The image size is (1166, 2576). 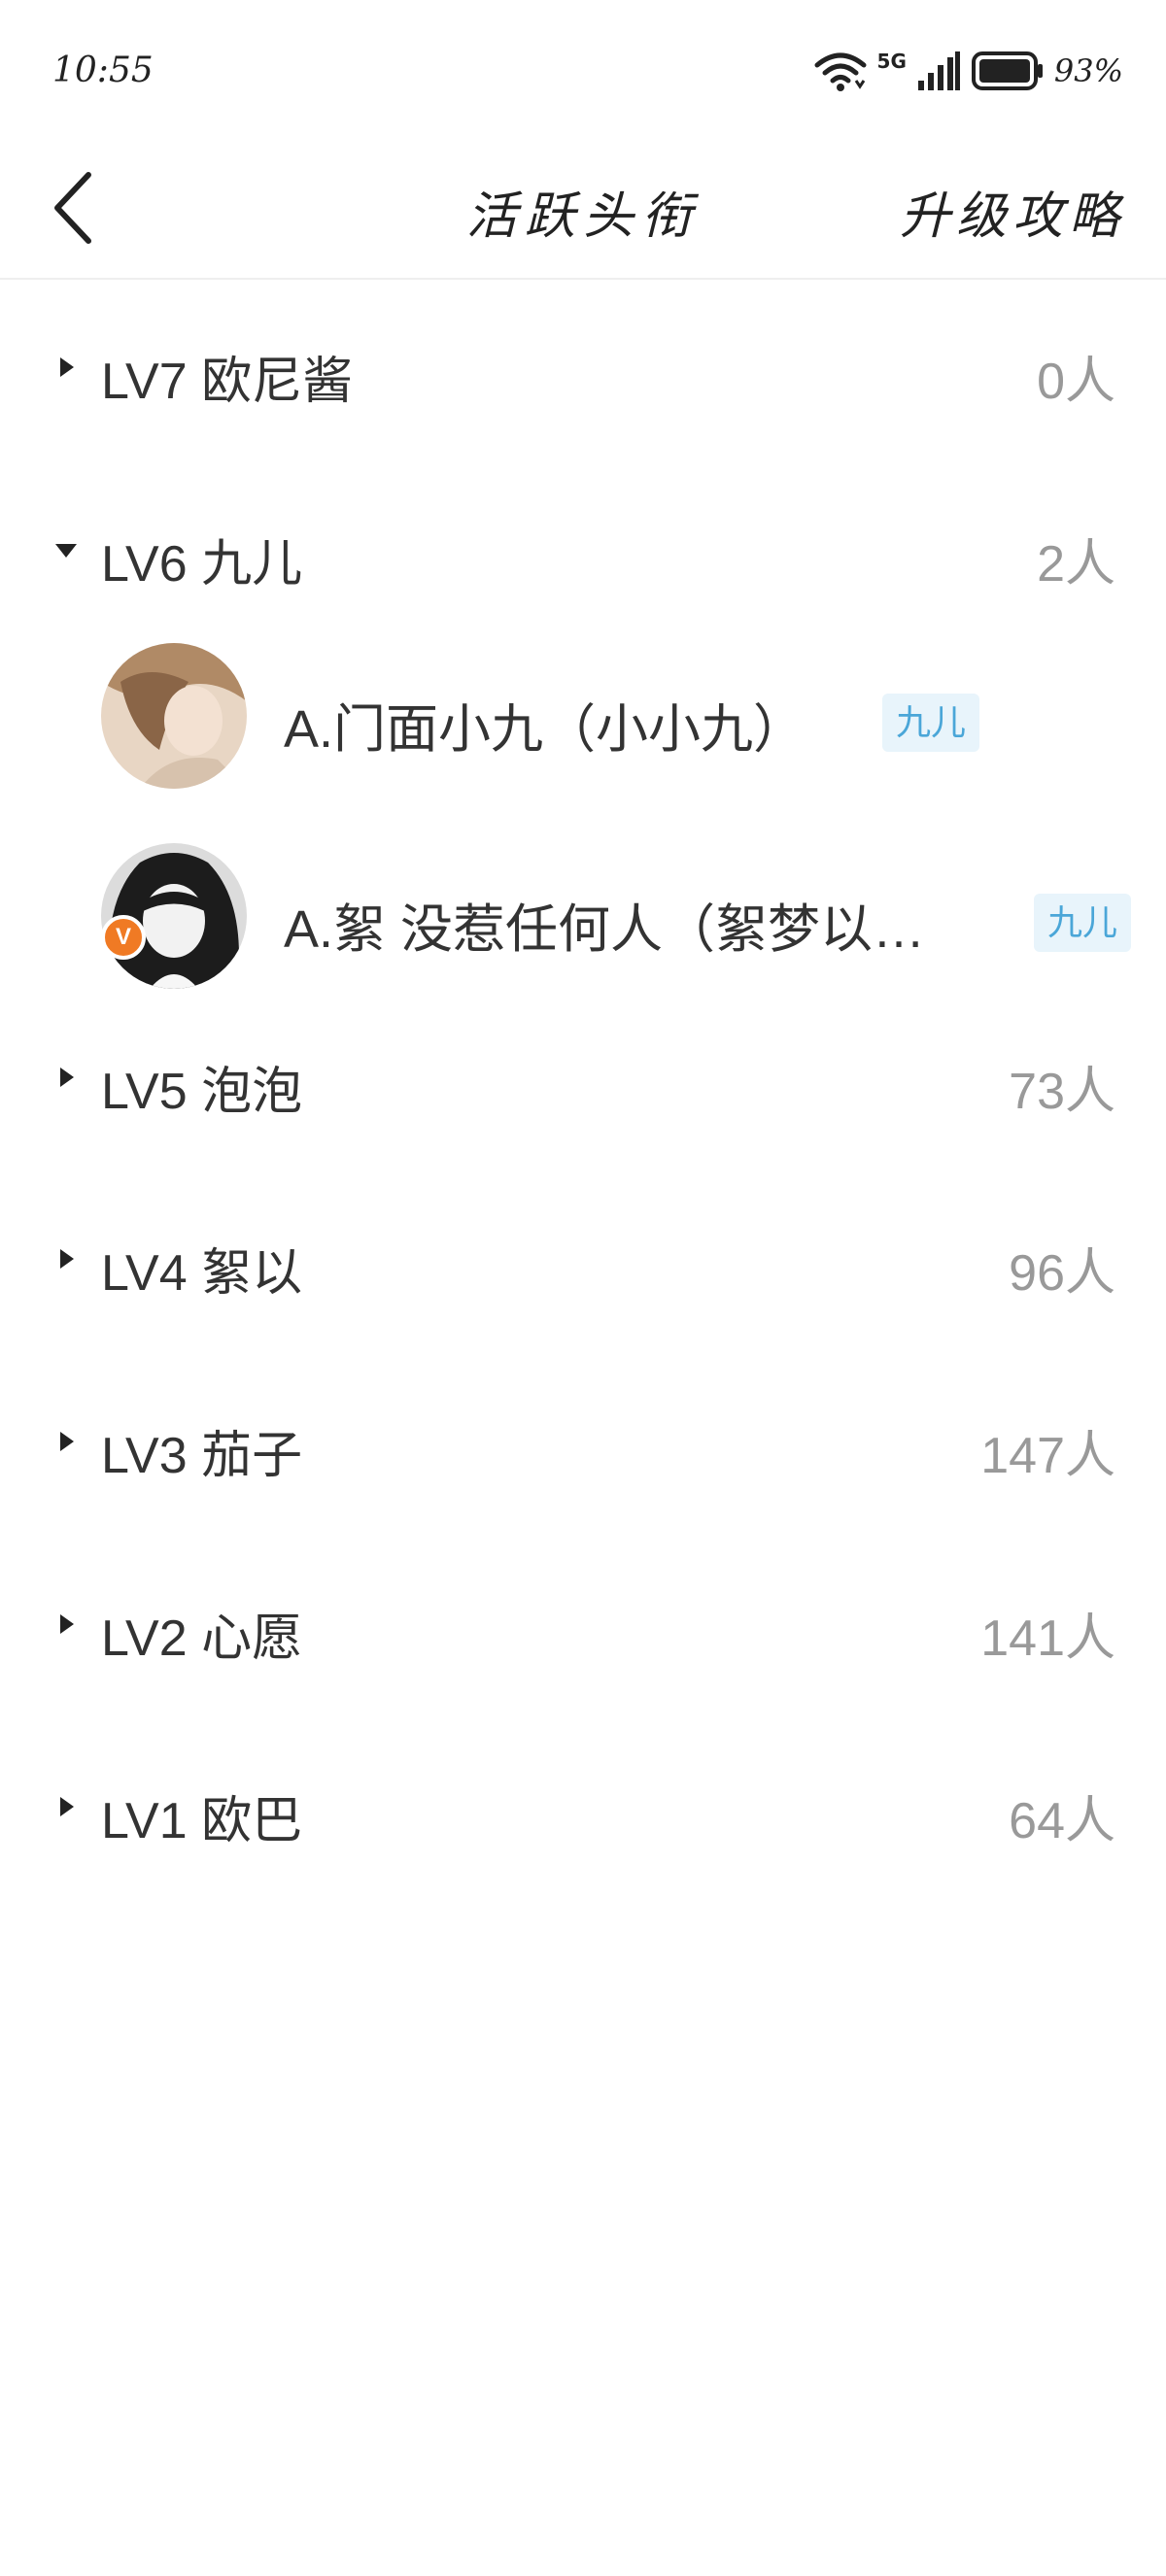 What do you see at coordinates (202, 1092) in the screenshot?
I see `level-name: LV5 泡泡` at bounding box center [202, 1092].